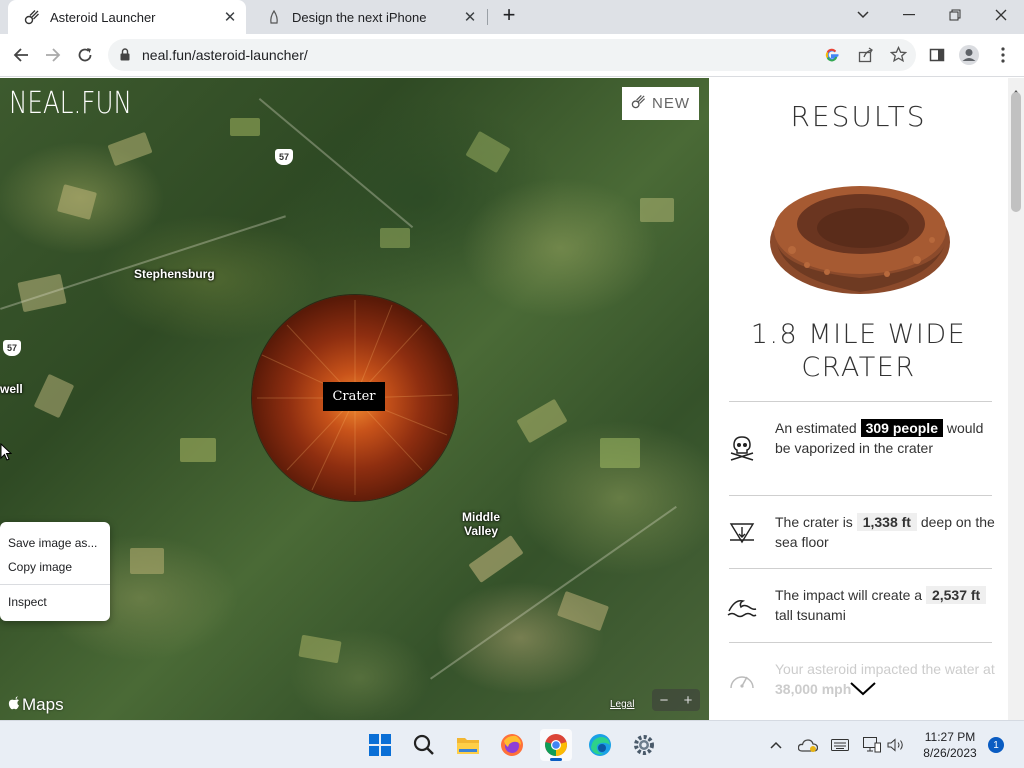 This screenshot has height=768, width=1024. What do you see at coordinates (21, 55) in the screenshot?
I see `back-icon` at bounding box center [21, 55].